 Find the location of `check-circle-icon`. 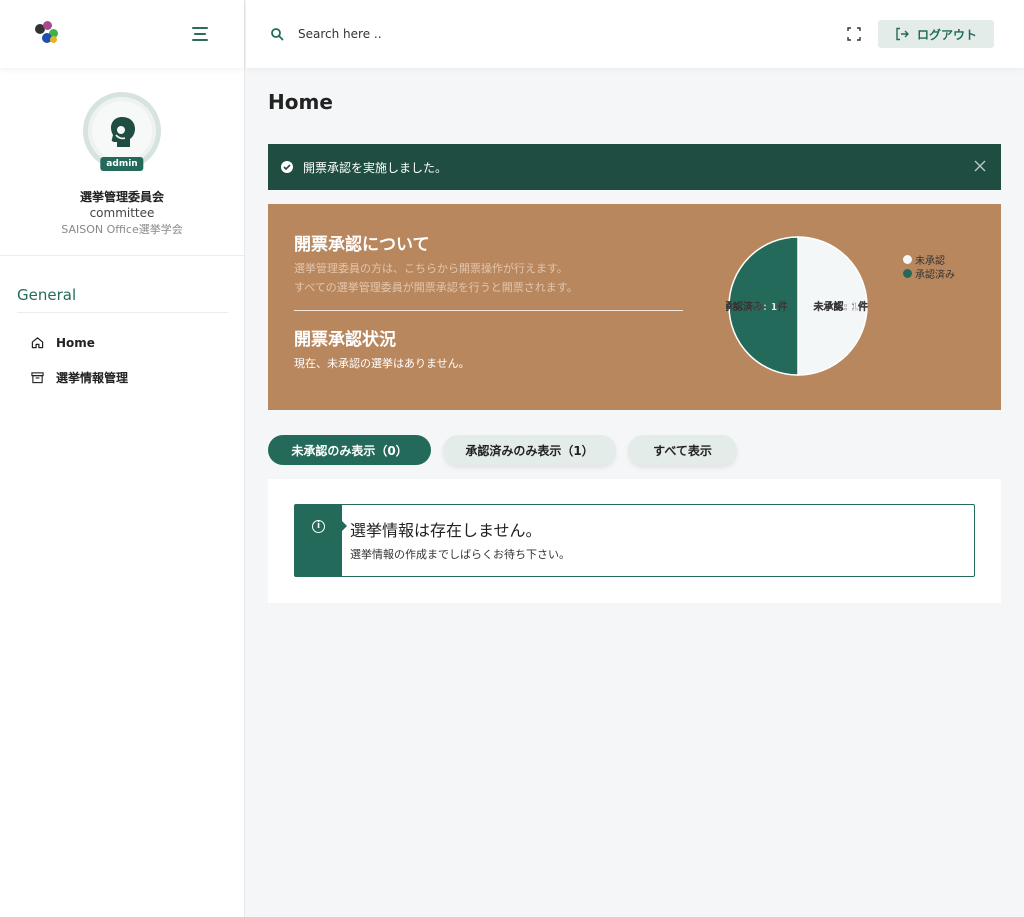

check-circle-icon is located at coordinates (287, 167).